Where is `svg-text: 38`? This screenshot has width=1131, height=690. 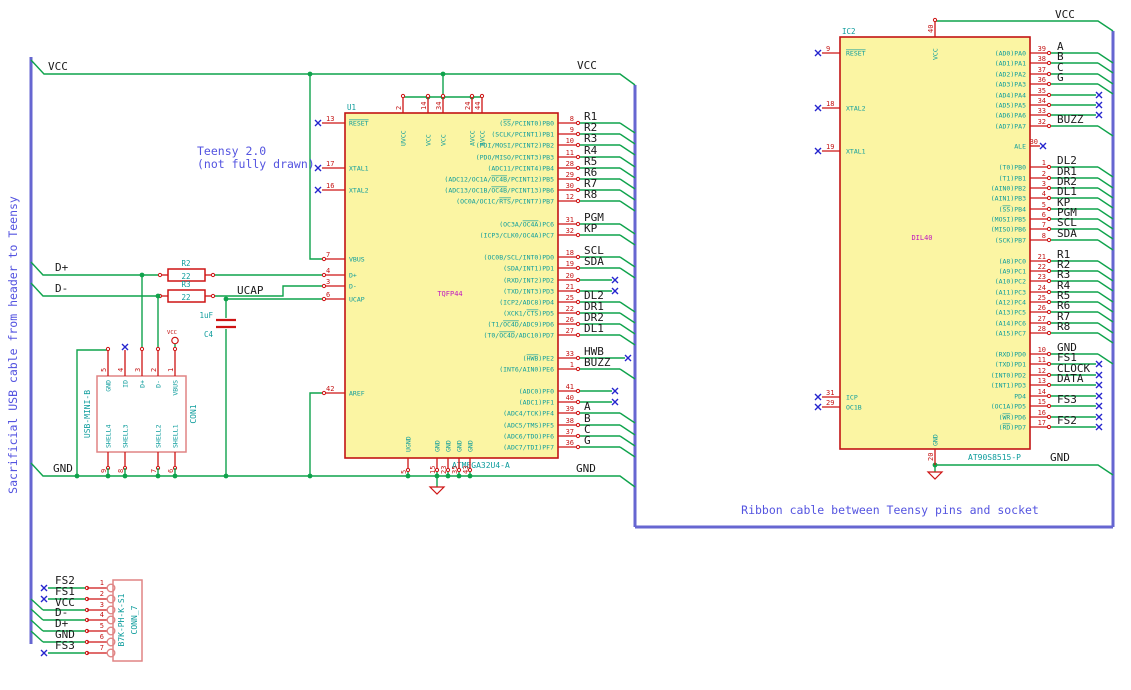 svg-text: 38 is located at coordinates (570, 421).